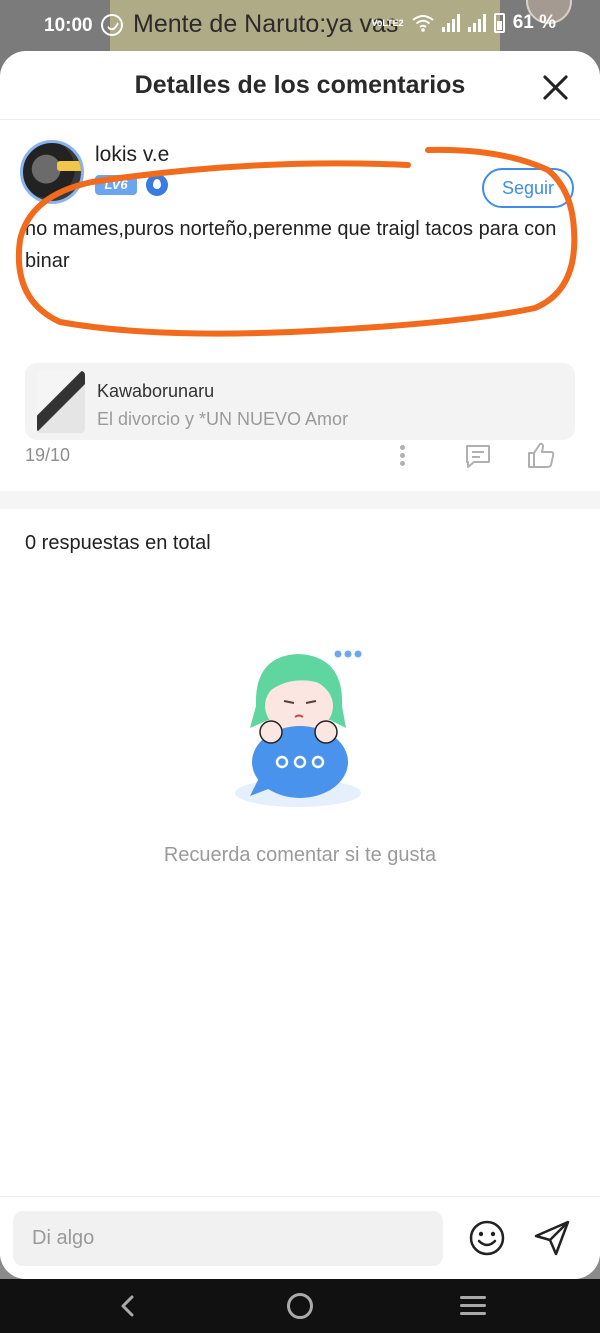 This screenshot has height=1333, width=600. Describe the element at coordinates (61, 402) in the screenshot. I see `referenced-post-thumbnail` at that location.